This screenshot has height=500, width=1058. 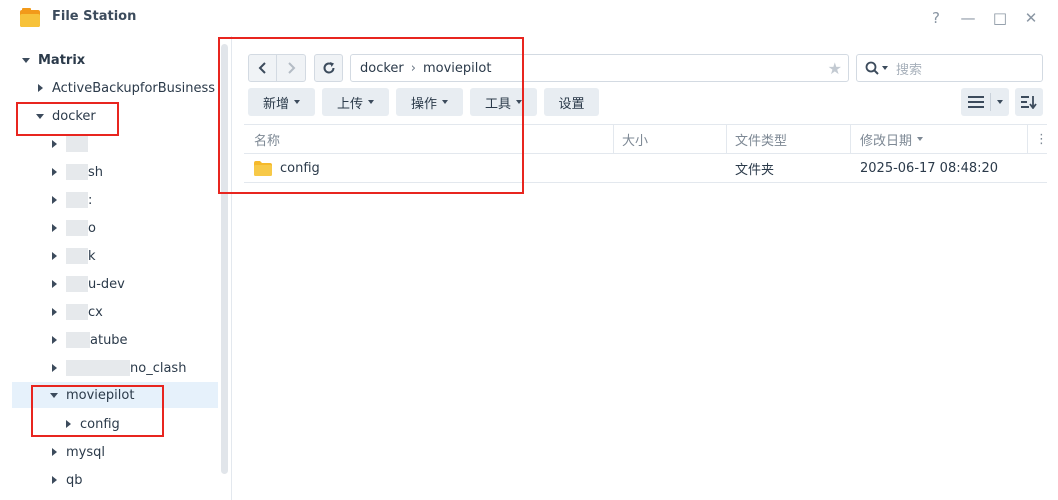 What do you see at coordinates (985, 102) in the screenshot?
I see `view-mode-button` at bounding box center [985, 102].